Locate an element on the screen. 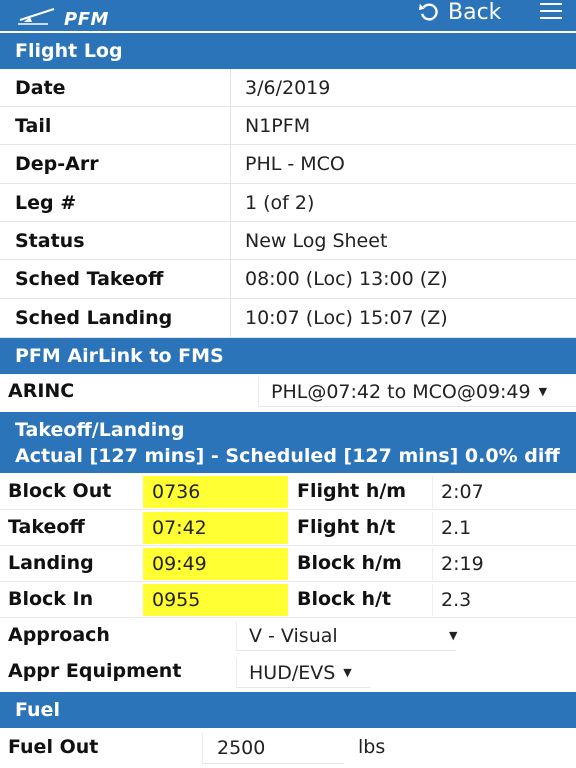 This screenshot has height=768, width=576. block-in-input: 0955 is located at coordinates (215, 600).